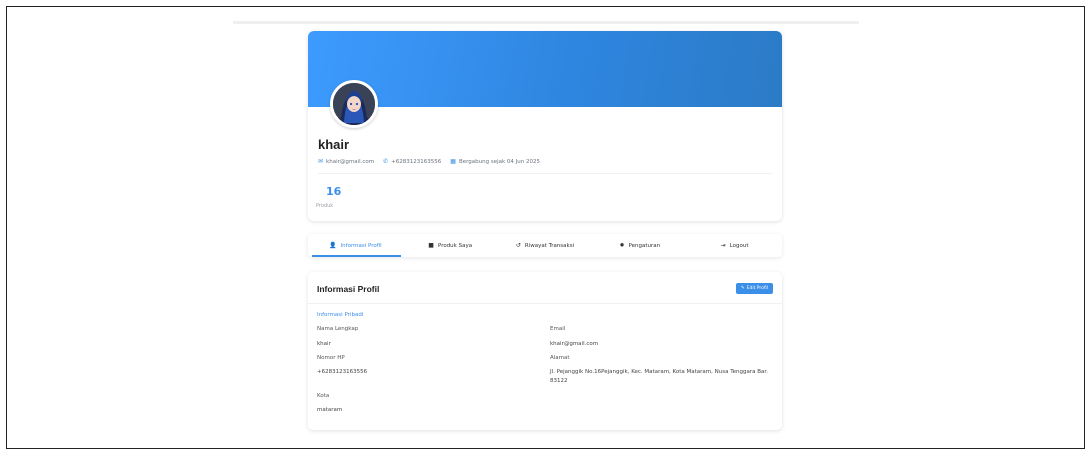 The height and width of the screenshot is (455, 1091). Describe the element at coordinates (342, 372) in the screenshot. I see `phone-value: +6283123163556` at that location.